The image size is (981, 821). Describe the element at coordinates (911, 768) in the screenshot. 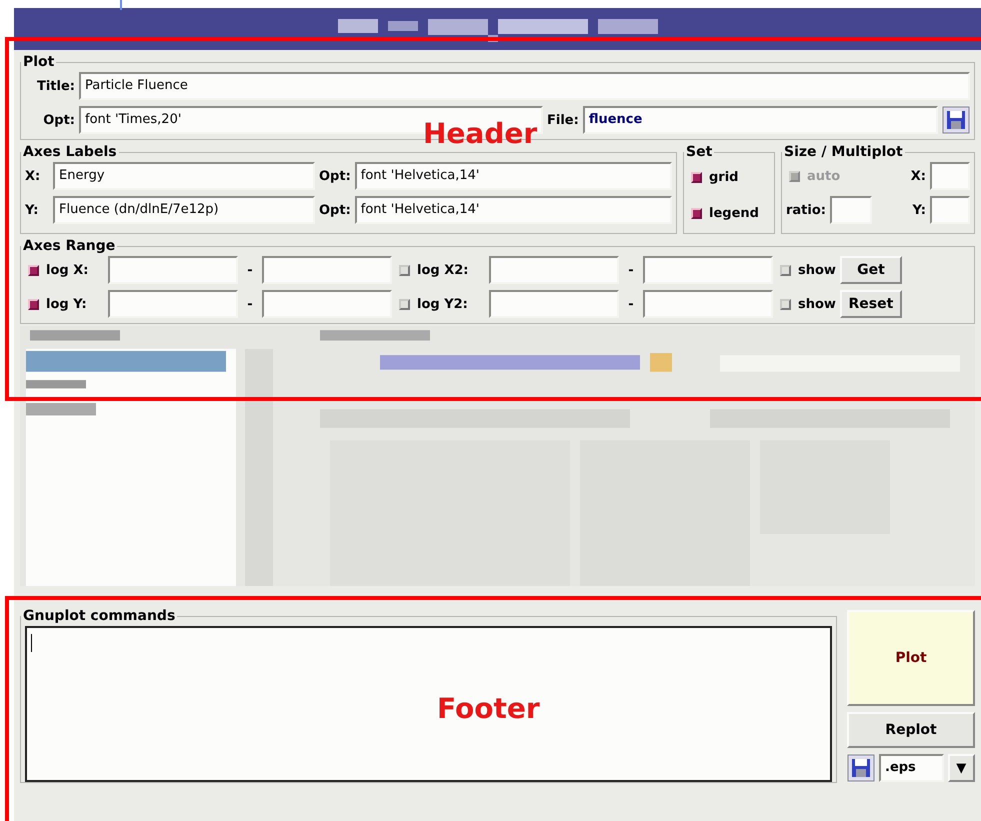

I see `format-field: .eps` at that location.